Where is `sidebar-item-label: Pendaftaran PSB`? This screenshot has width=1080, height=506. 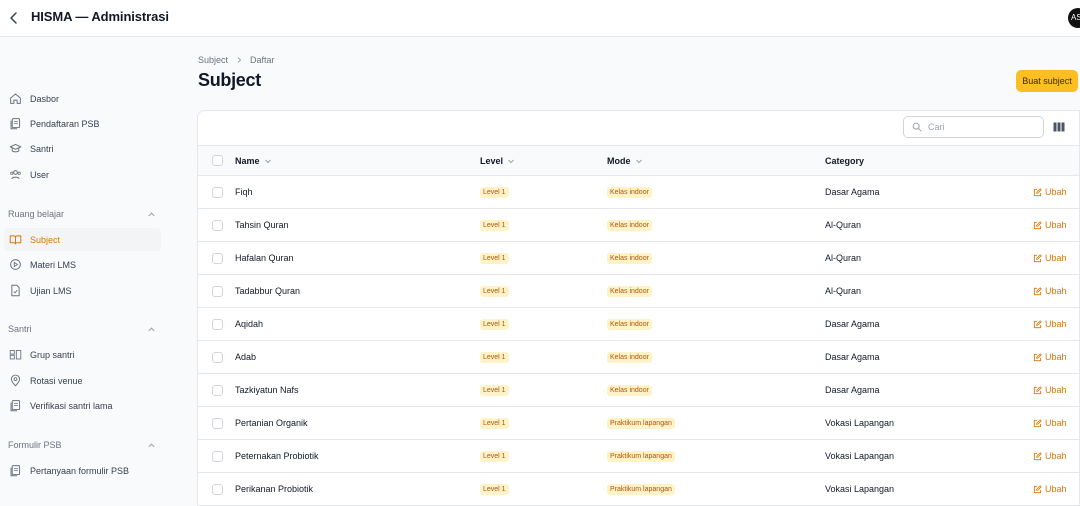
sidebar-item-label: Pendaftaran PSB is located at coordinates (65, 123).